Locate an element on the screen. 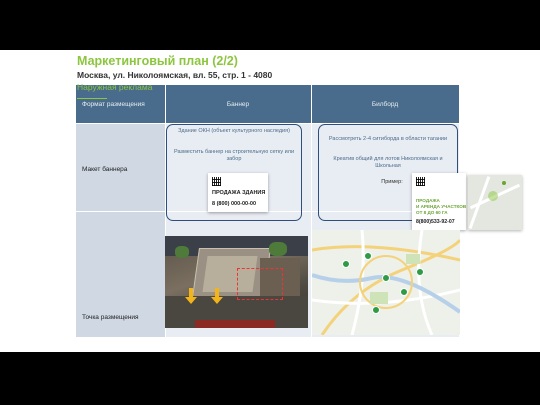 The image size is (540, 405). map-roads is located at coordinates (386, 282).